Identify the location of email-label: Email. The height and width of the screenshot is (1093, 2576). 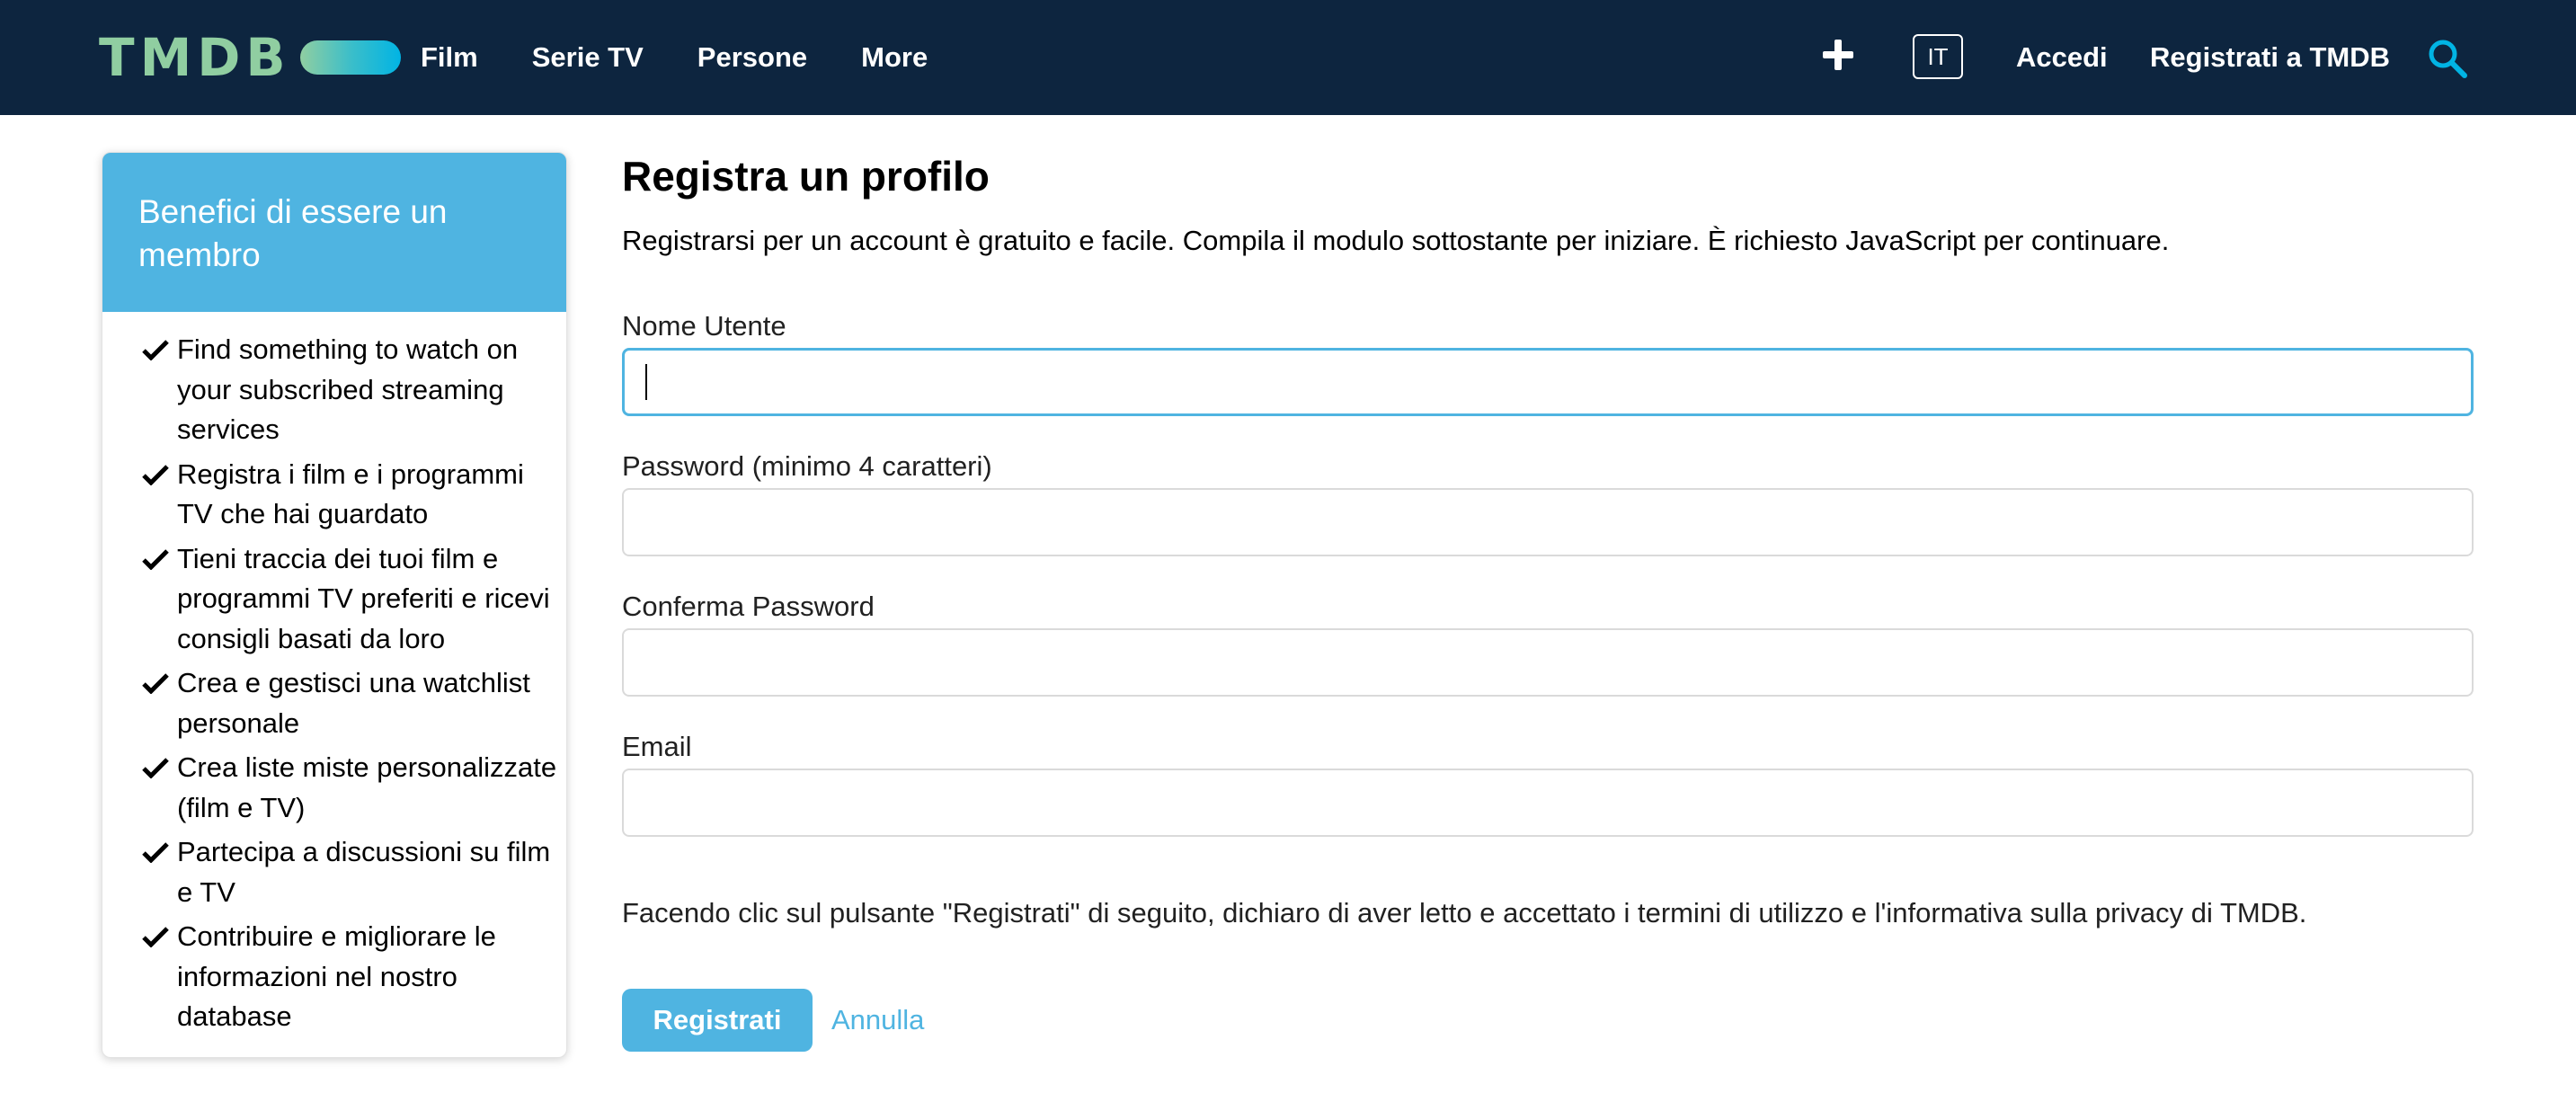
(657, 746).